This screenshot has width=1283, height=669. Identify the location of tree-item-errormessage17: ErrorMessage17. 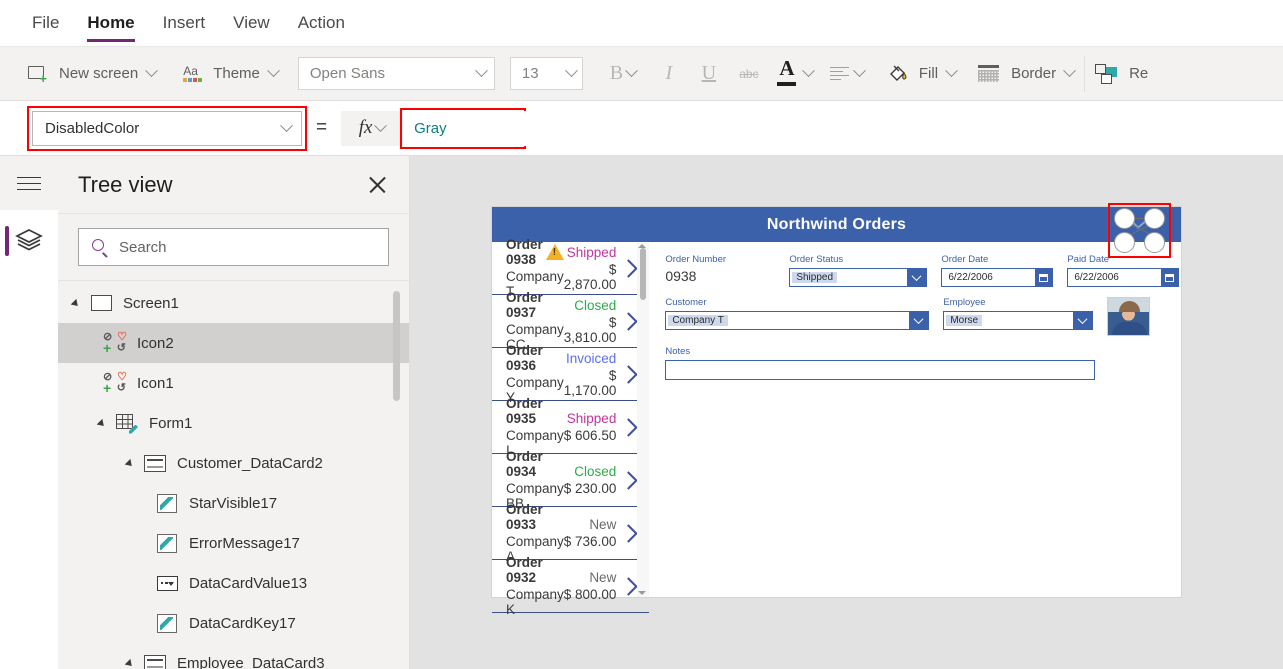
(233, 543).